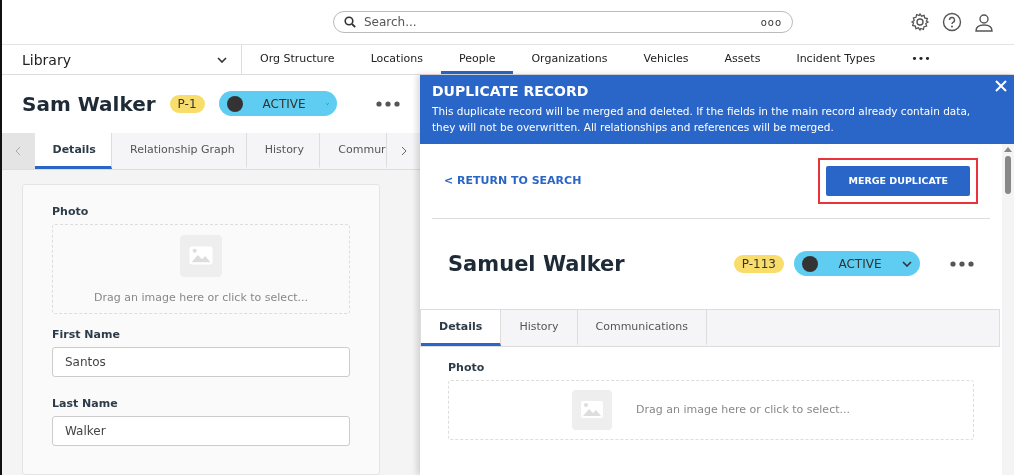 Image resolution: width=1014 pixels, height=475 pixels. I want to click on text-field: Walker, so click(201, 431).